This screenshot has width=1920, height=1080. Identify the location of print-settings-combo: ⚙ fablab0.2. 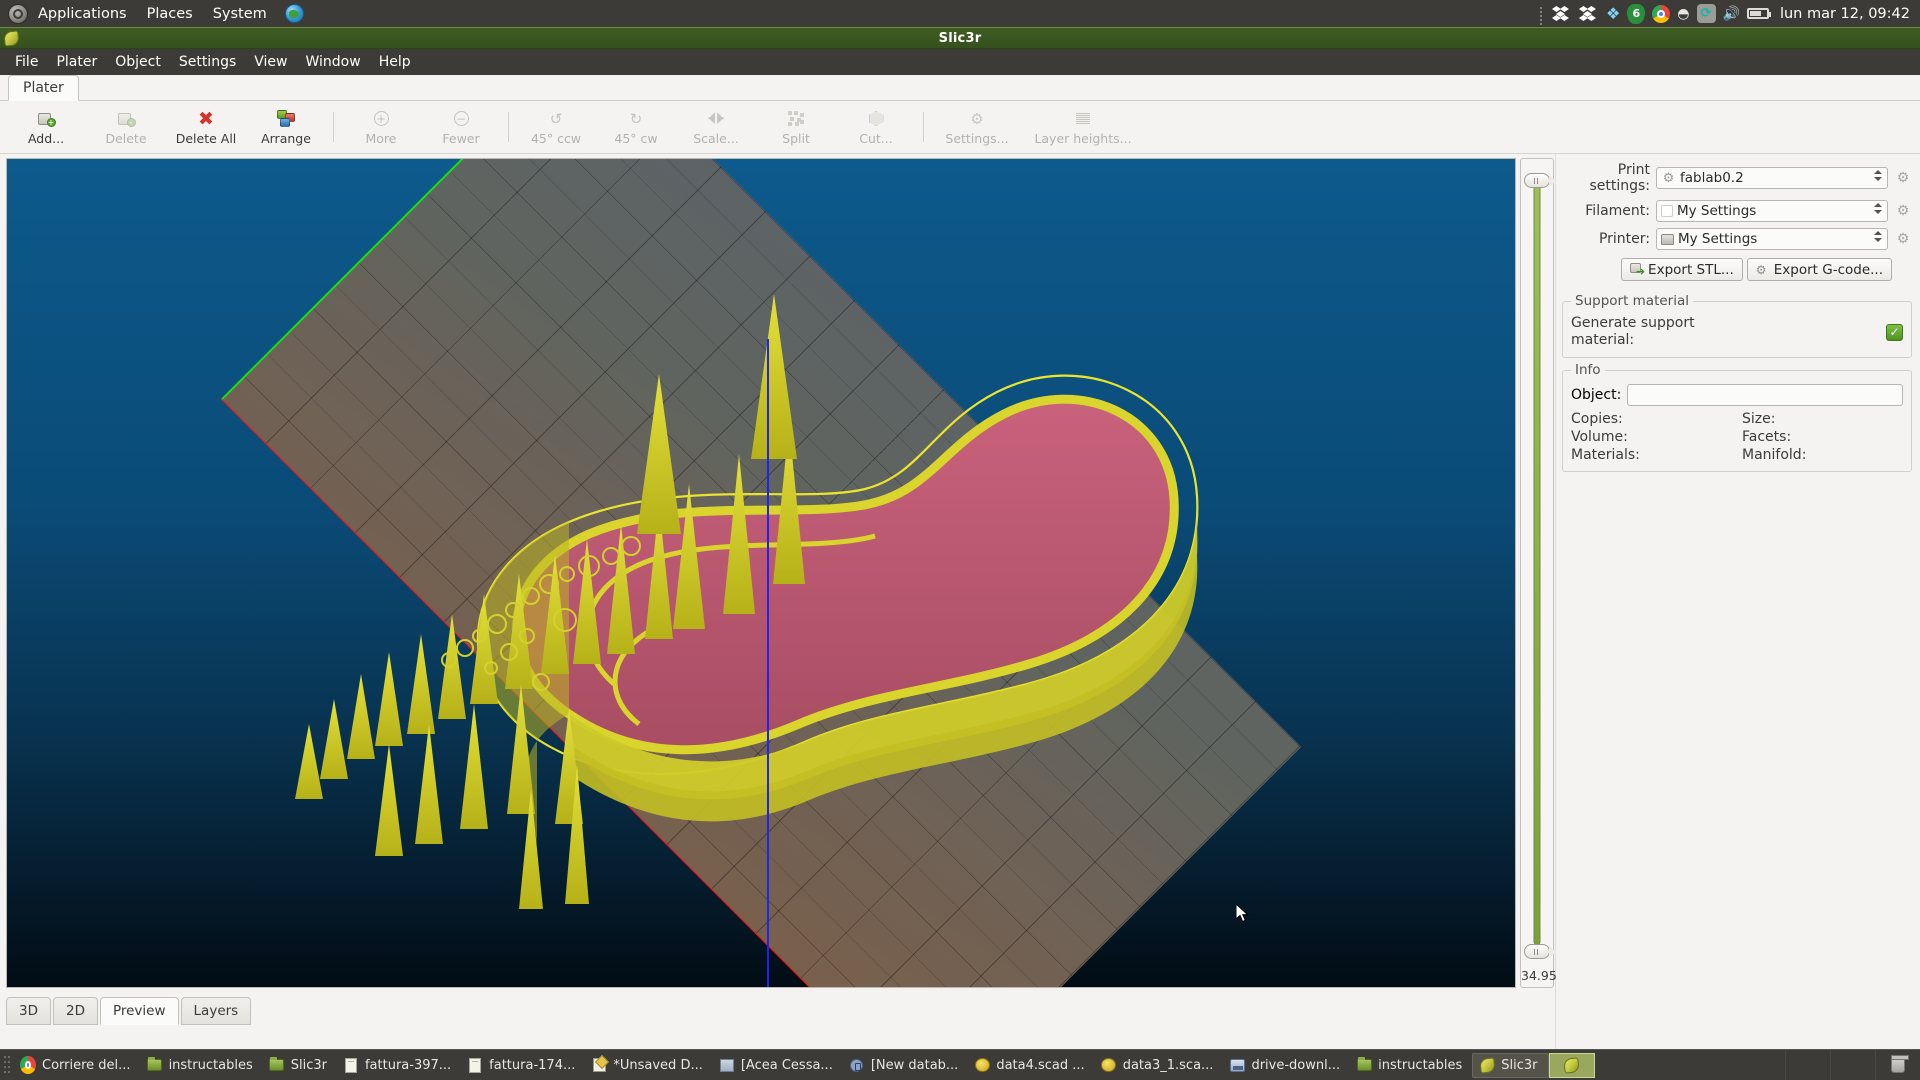
(1772, 178).